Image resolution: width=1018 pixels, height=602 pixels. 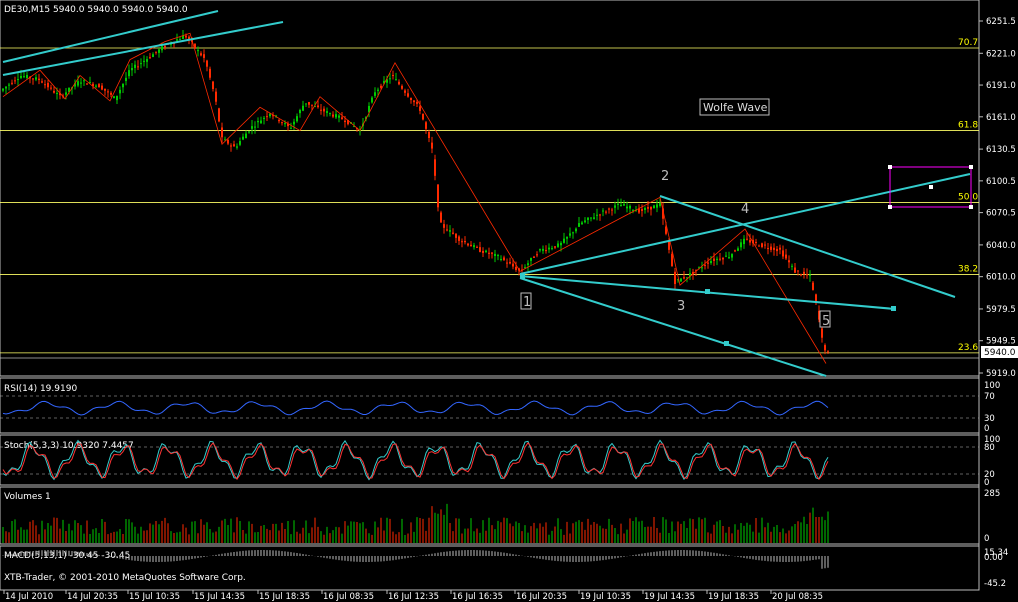 What do you see at coordinates (992, 494) in the screenshot?
I see `indicator-tick-label: 285` at bounding box center [992, 494].